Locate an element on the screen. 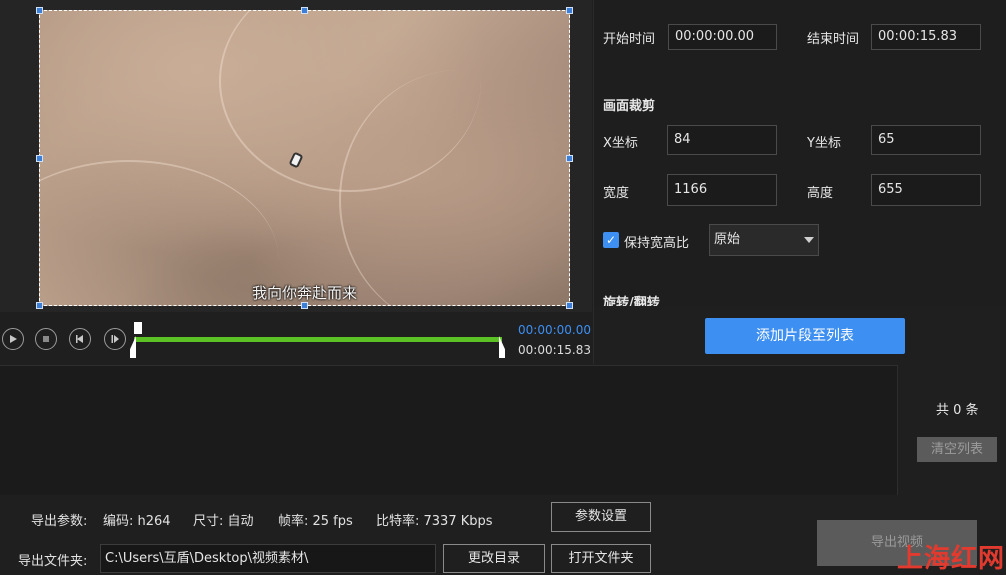 The image size is (1006, 575). next-frame-button is located at coordinates (115, 339).